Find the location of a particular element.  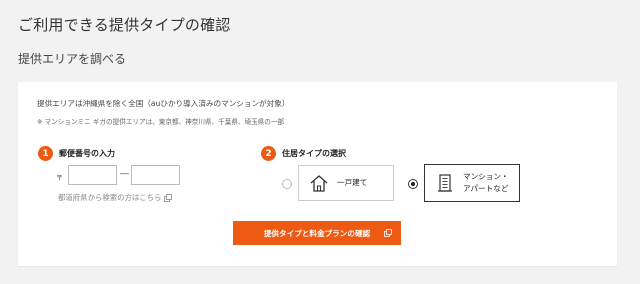

area-note: 提供エリアは沖縄県を除く全国（auひかり導入済みのマンションが対象） is located at coordinates (163, 103).